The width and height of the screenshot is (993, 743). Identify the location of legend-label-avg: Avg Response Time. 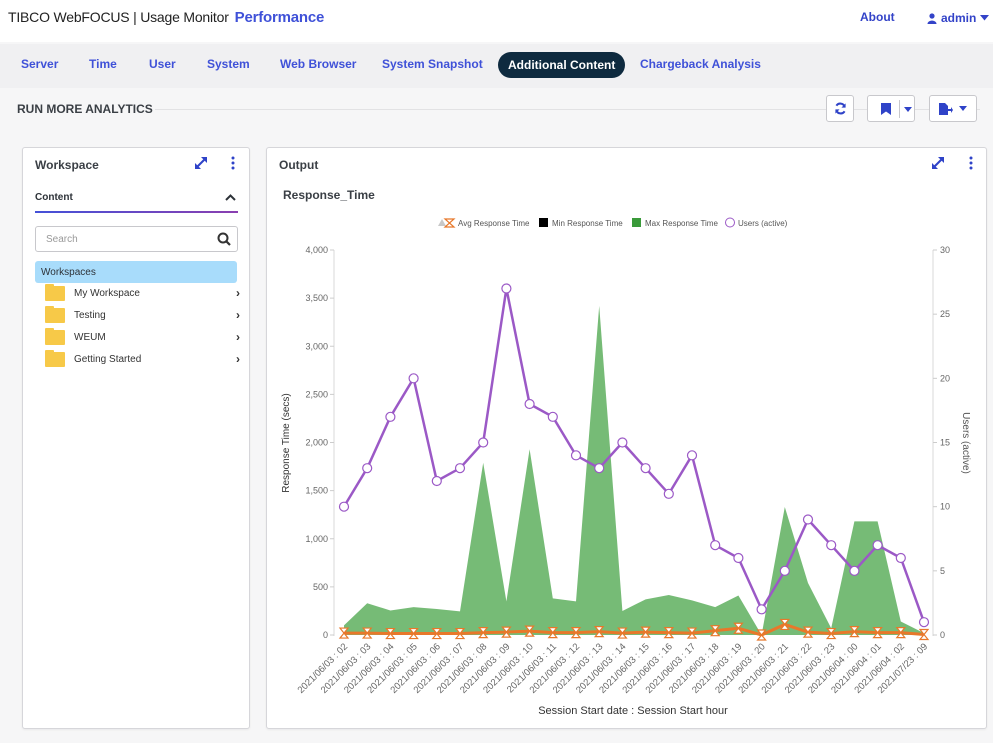
(494, 223).